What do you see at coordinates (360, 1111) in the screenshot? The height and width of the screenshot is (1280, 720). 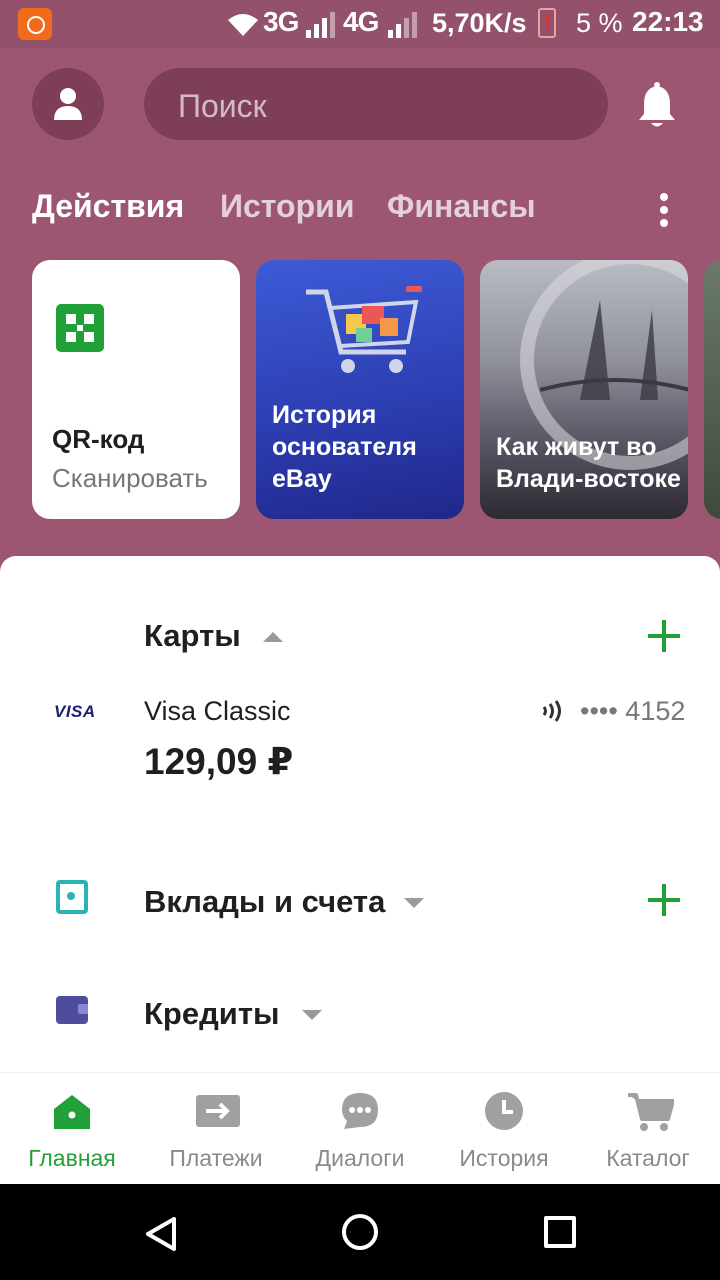 I see `chat-icon` at bounding box center [360, 1111].